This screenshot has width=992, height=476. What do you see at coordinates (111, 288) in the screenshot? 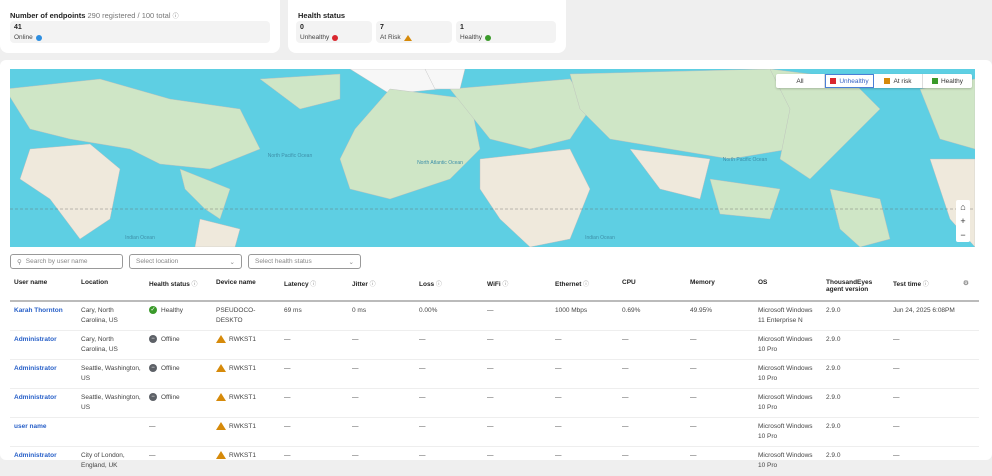
I see `column-header: Location` at bounding box center [111, 288].